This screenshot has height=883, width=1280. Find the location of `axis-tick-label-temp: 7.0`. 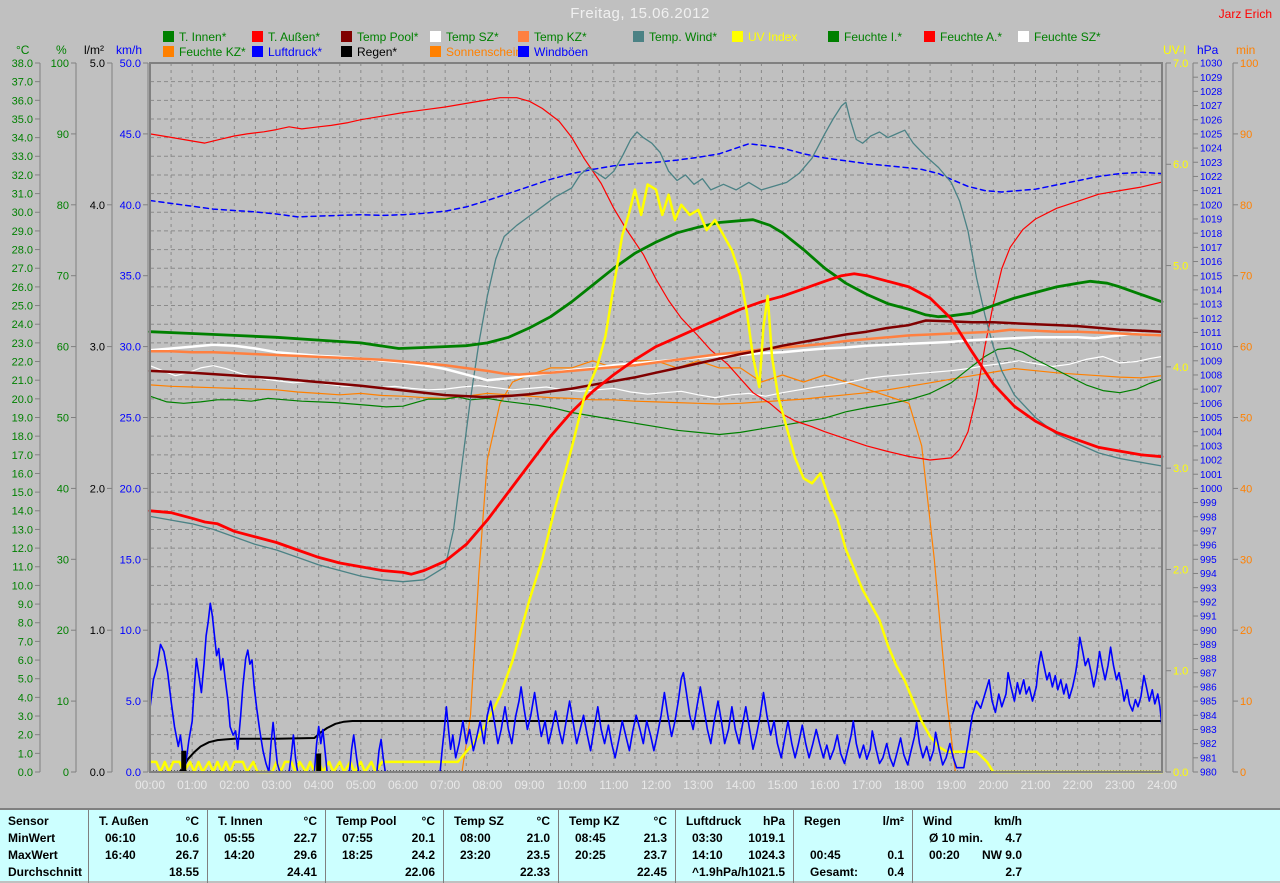

axis-tick-label-temp: 7.0 is located at coordinates (25, 642).